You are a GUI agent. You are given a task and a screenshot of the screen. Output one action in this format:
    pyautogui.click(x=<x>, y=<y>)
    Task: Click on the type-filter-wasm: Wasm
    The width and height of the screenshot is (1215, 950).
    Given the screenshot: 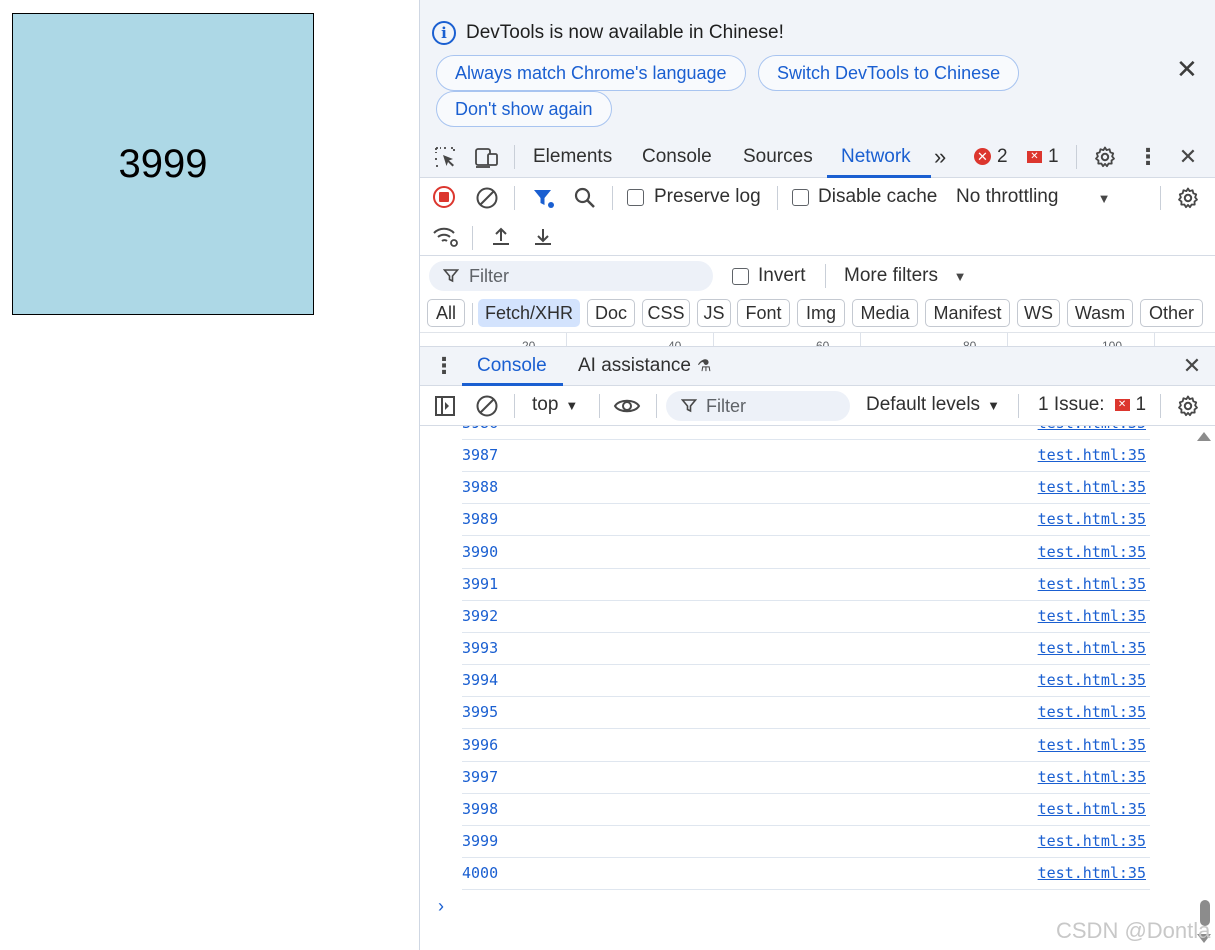 What is the action you would take?
    pyautogui.click(x=1100, y=313)
    